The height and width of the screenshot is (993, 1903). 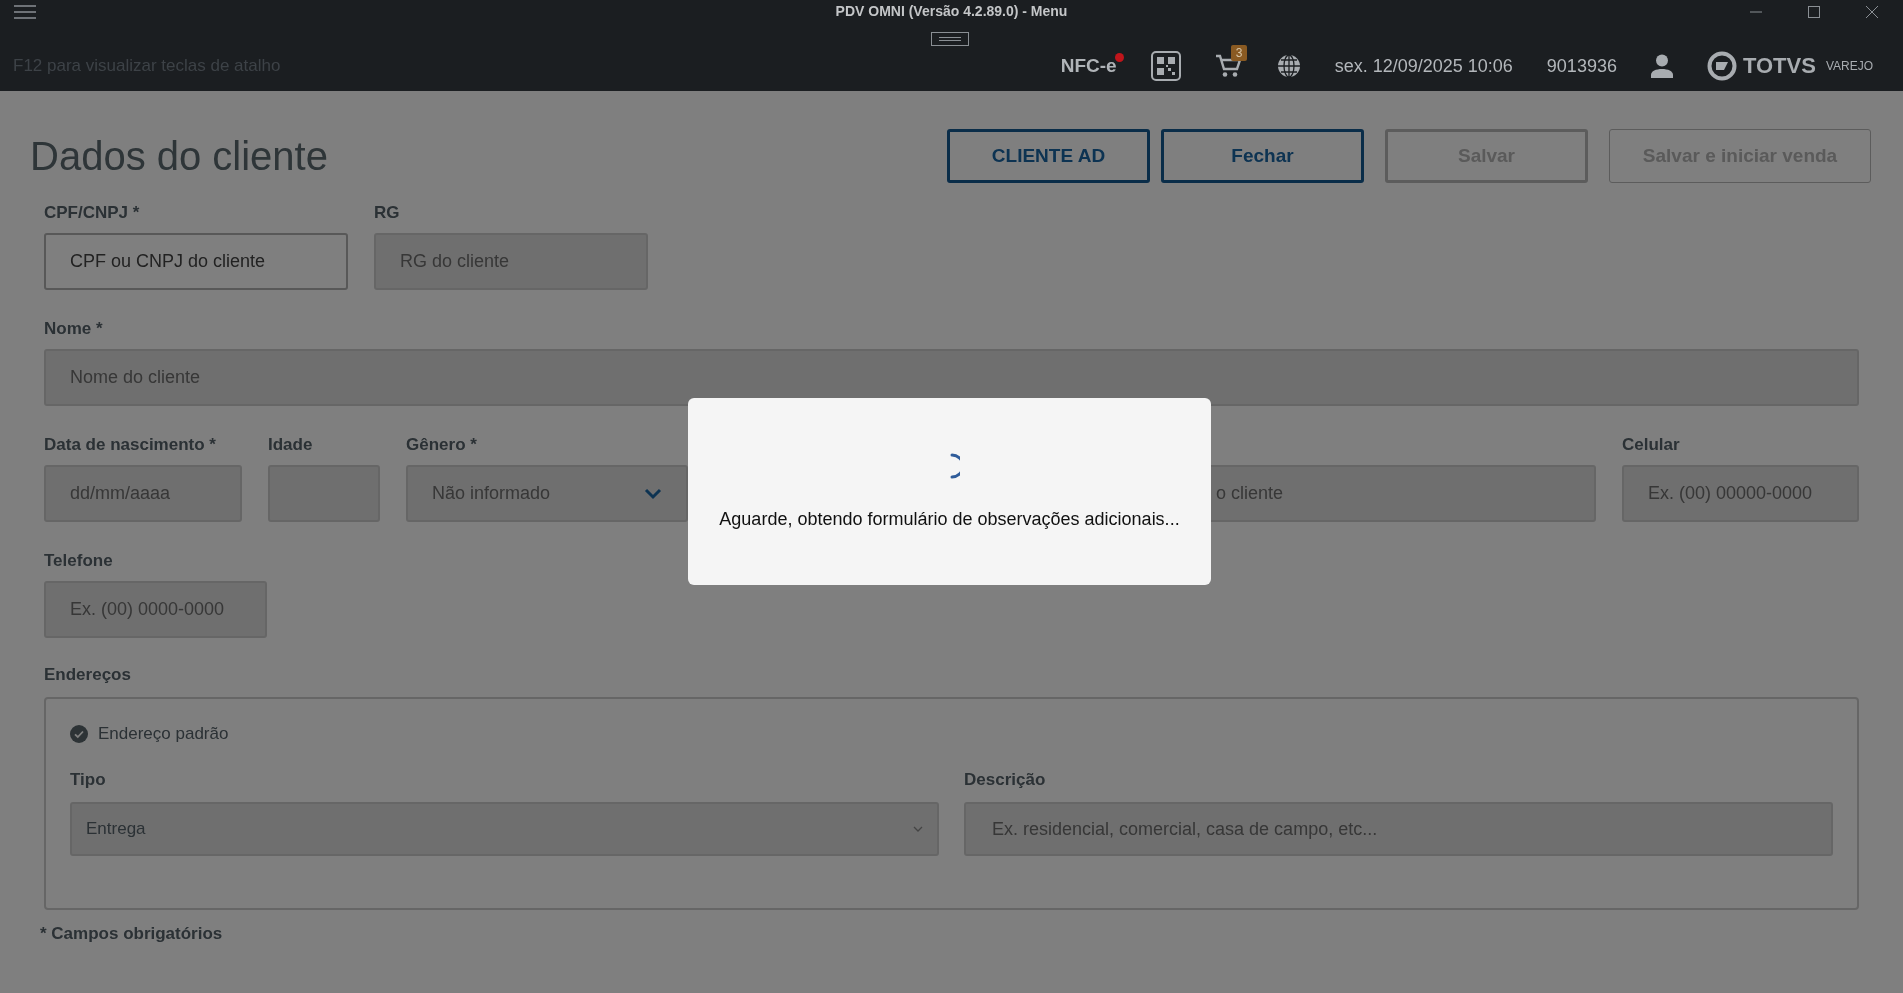 What do you see at coordinates (1088, 65) in the screenshot?
I see `fiscal-mode: NFC-e` at bounding box center [1088, 65].